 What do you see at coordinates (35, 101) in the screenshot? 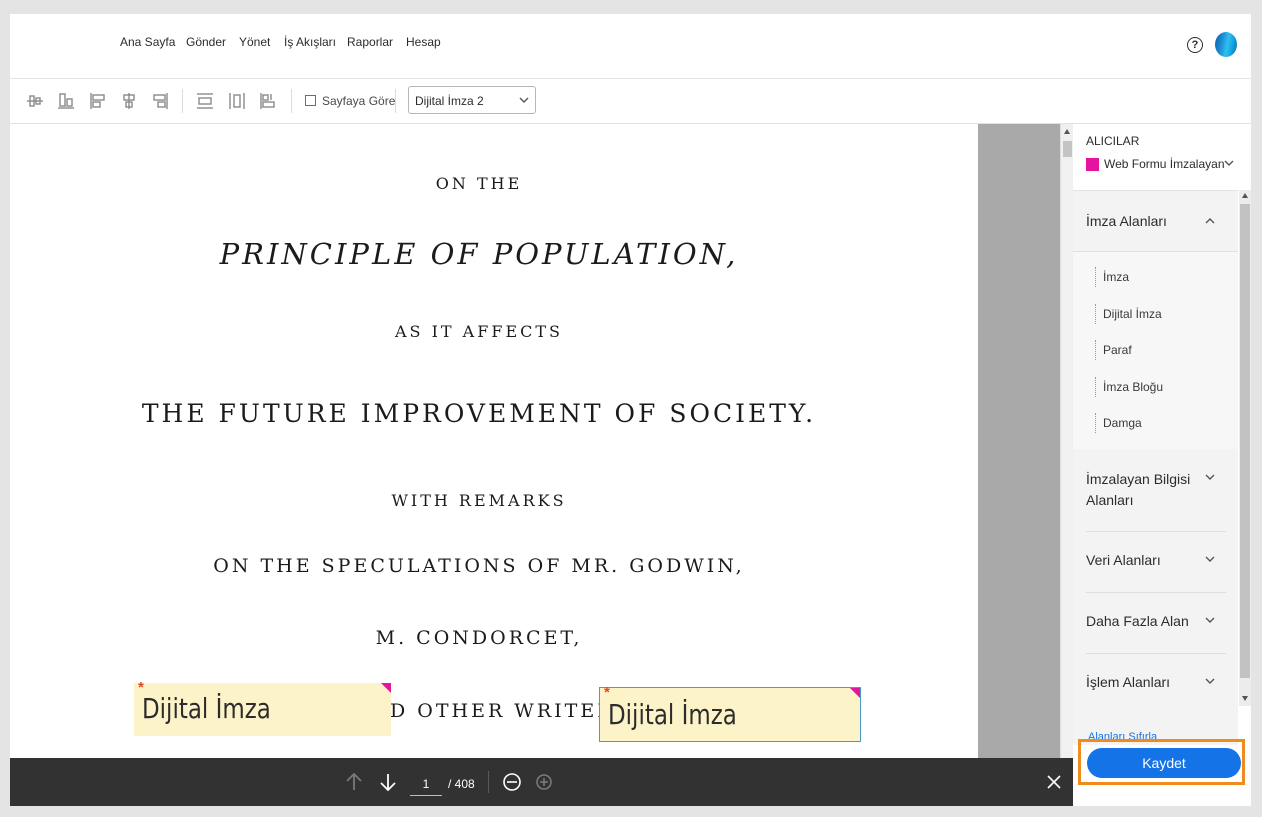
I see `align-center-vertical-icon` at bounding box center [35, 101].